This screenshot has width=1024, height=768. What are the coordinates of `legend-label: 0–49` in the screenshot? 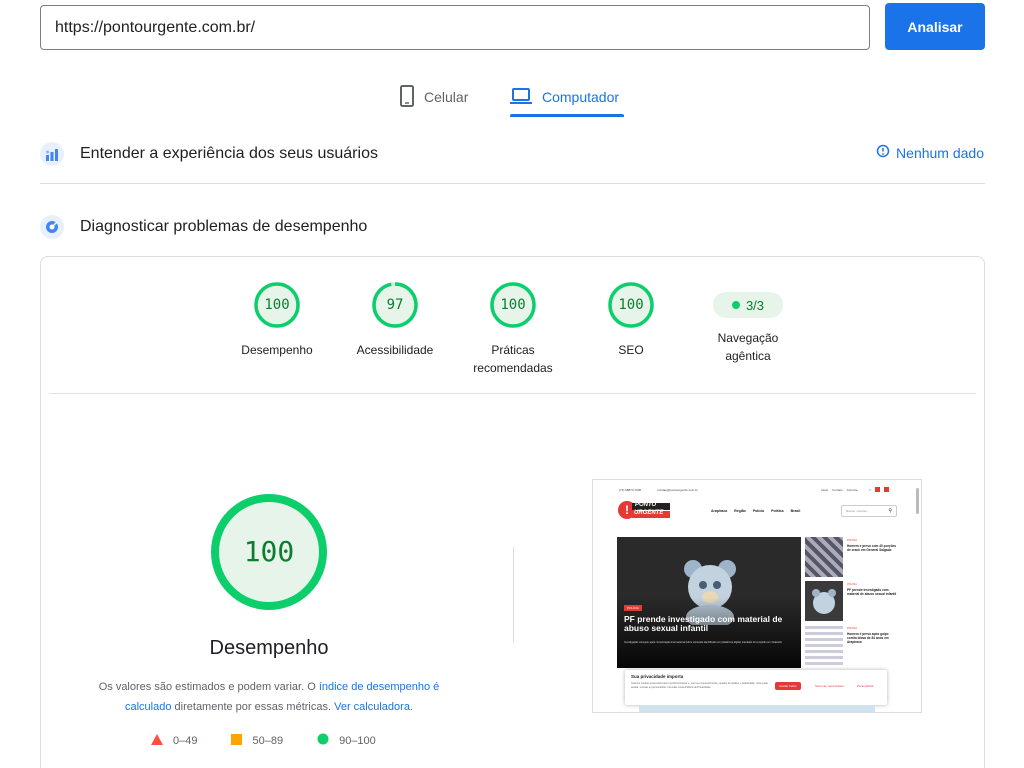 It's located at (185, 740).